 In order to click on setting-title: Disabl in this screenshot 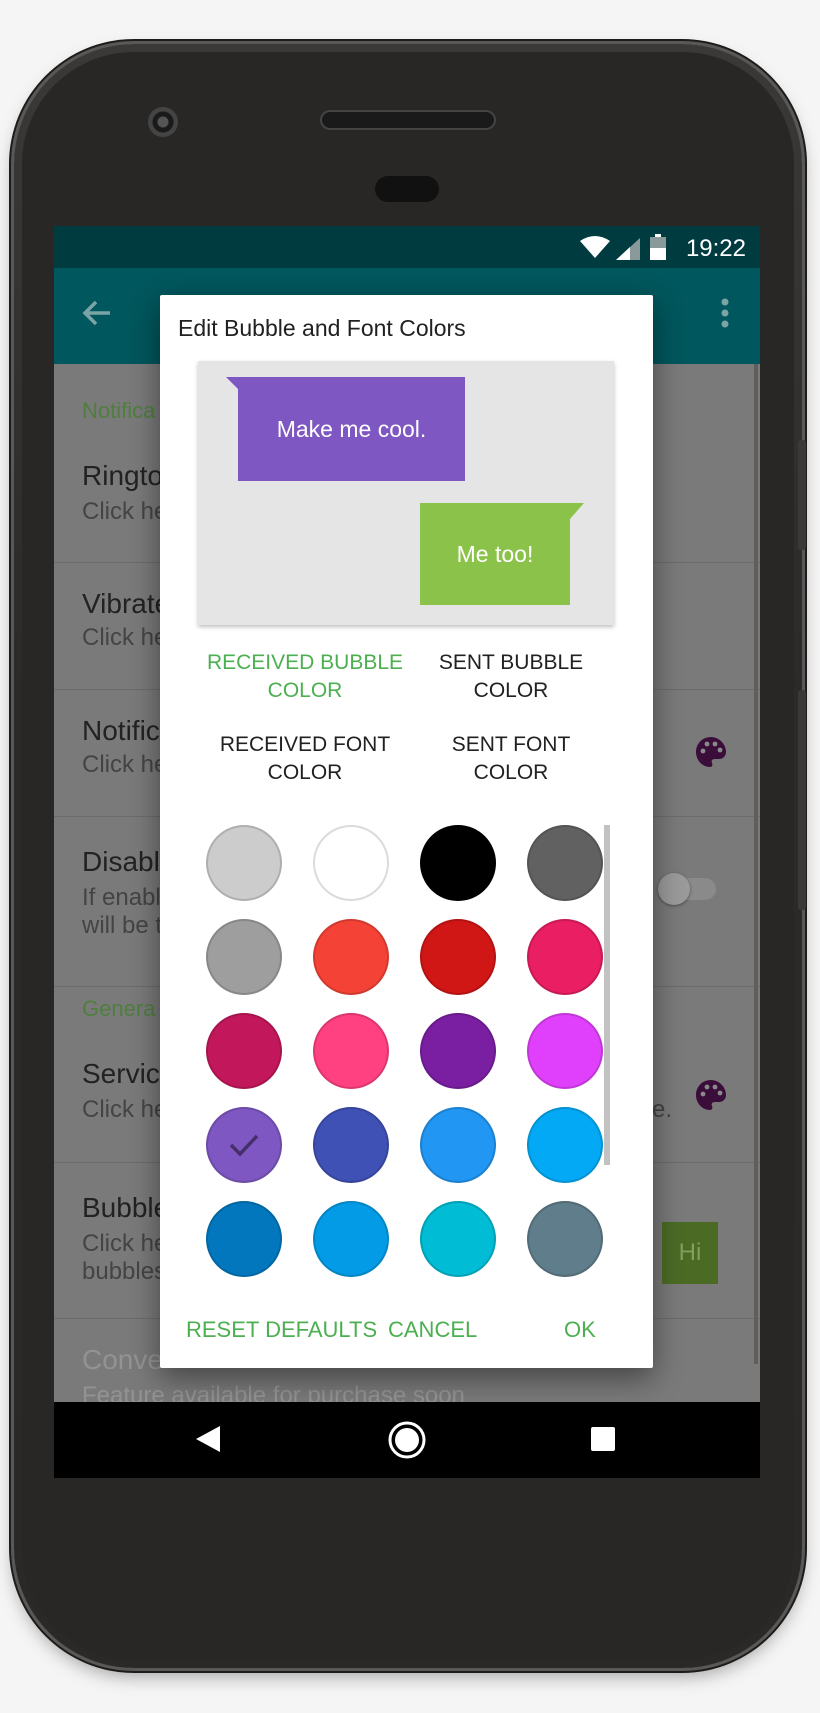, I will do `click(121, 861)`.